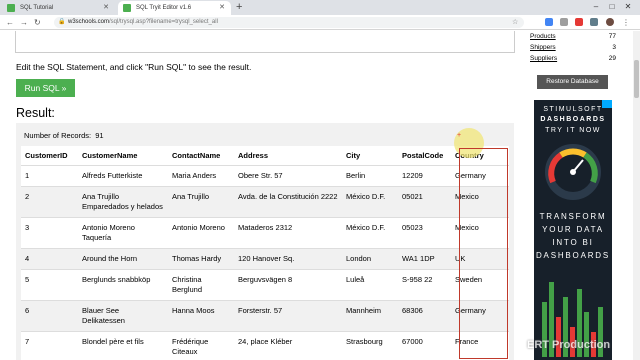  Describe the element at coordinates (49, 156) in the screenshot. I see `column-header-customerid: CustomerID` at that location.